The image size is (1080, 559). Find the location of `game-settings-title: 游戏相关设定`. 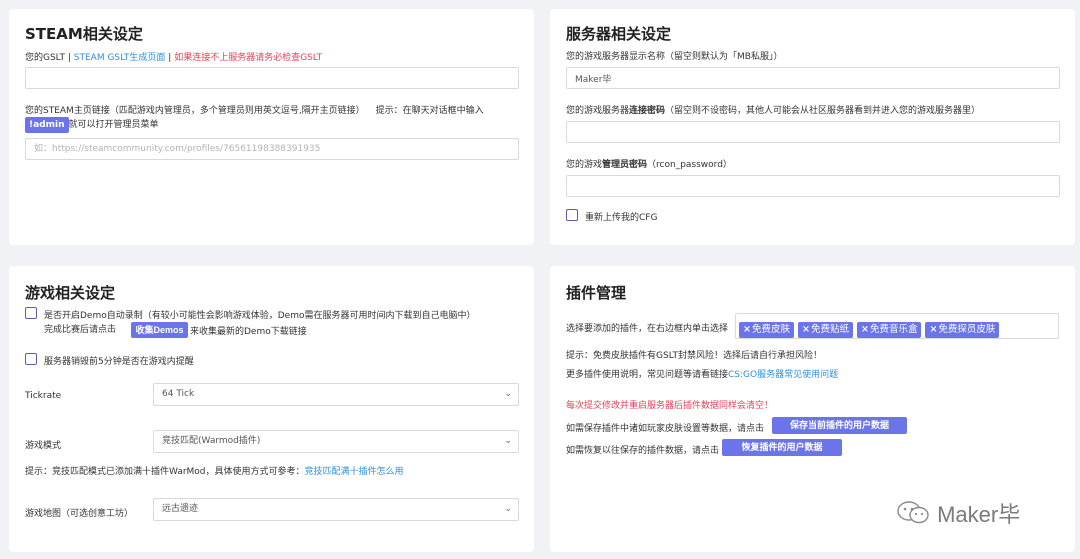

game-settings-title: 游戏相关设定 is located at coordinates (70, 293).